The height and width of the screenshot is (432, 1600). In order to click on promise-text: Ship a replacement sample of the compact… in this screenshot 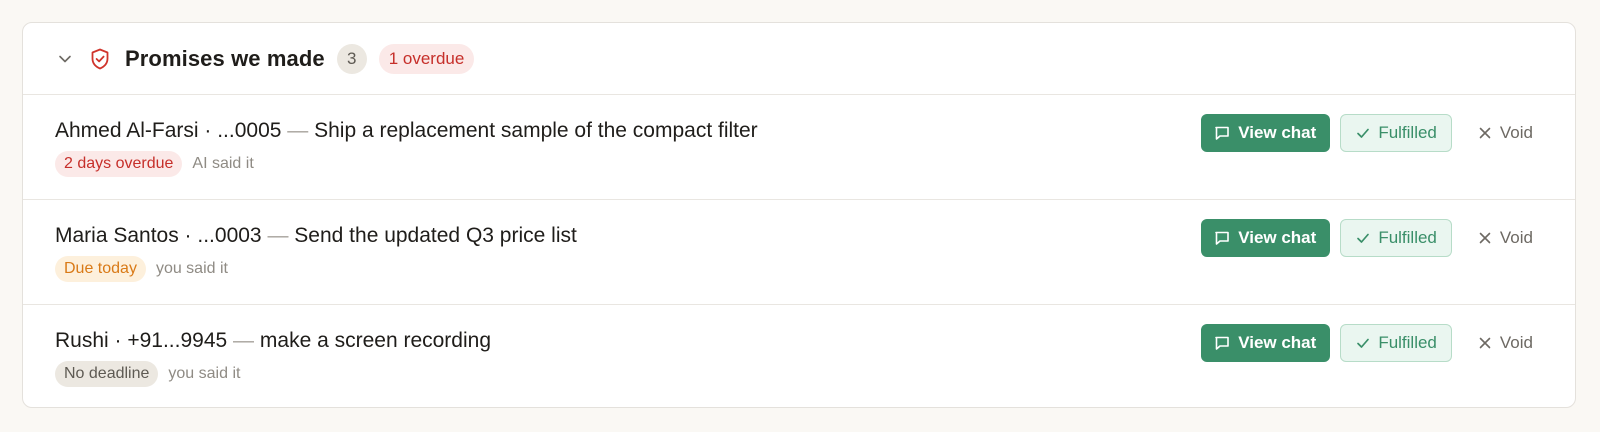, I will do `click(536, 130)`.